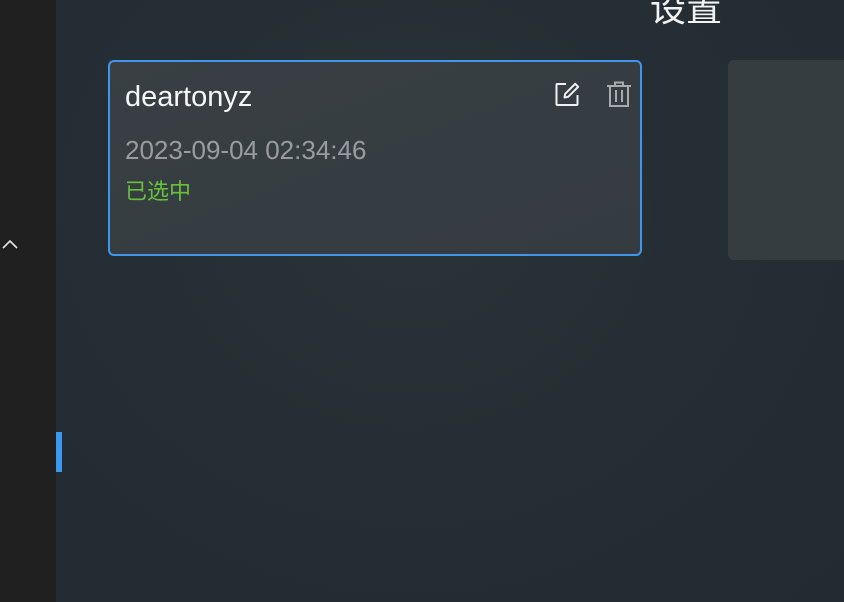 The image size is (844, 602). I want to click on edit-button, so click(567, 94).